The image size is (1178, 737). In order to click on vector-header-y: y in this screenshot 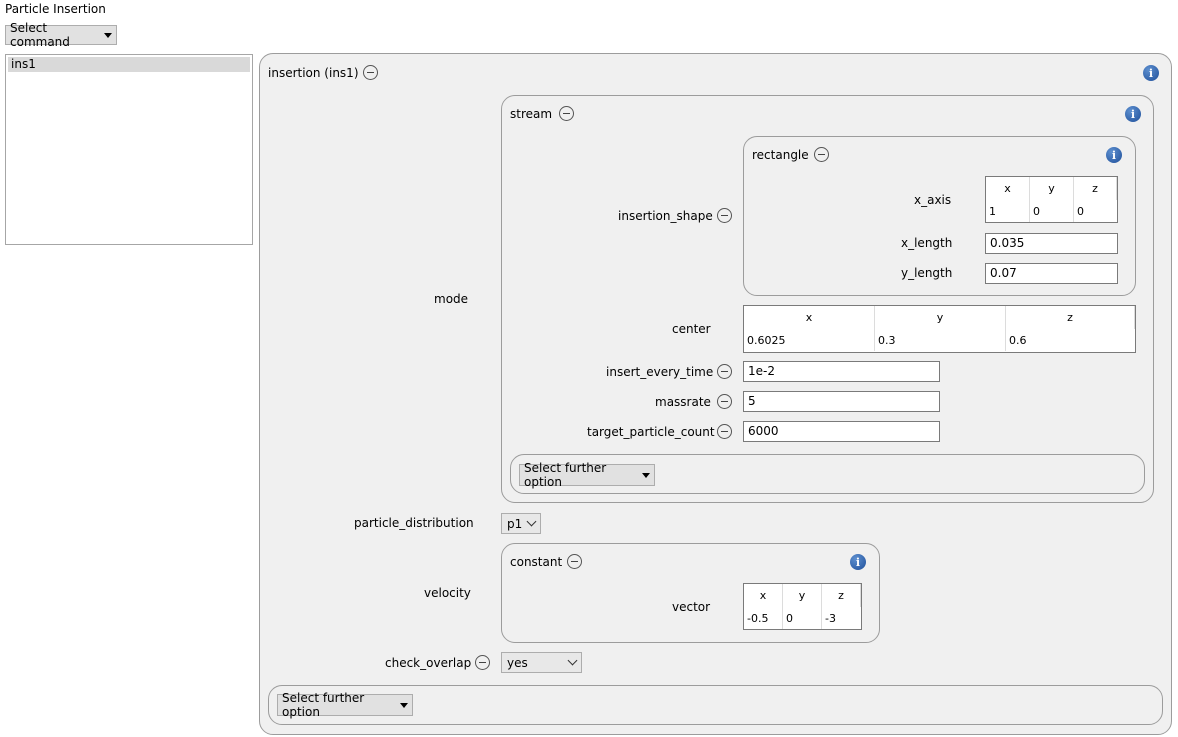, I will do `click(802, 595)`.